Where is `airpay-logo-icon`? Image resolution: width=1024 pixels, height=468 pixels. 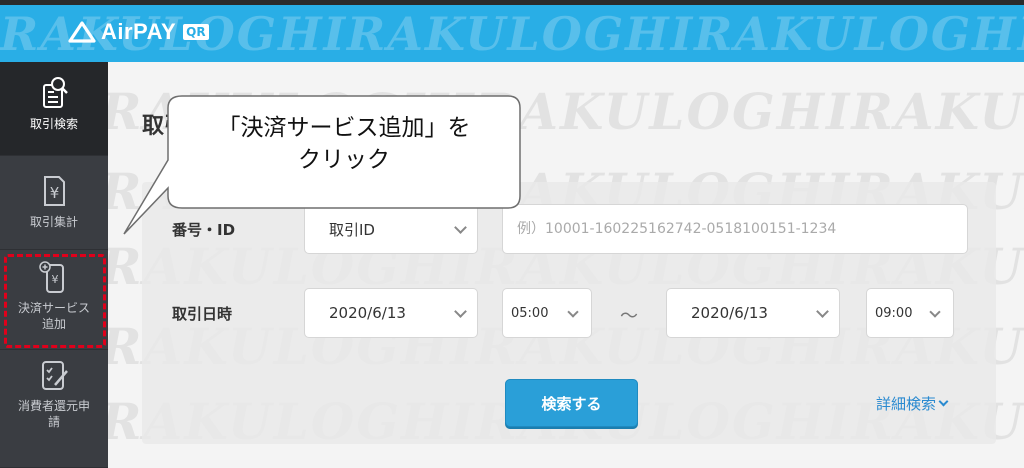 airpay-logo-icon is located at coordinates (82, 32).